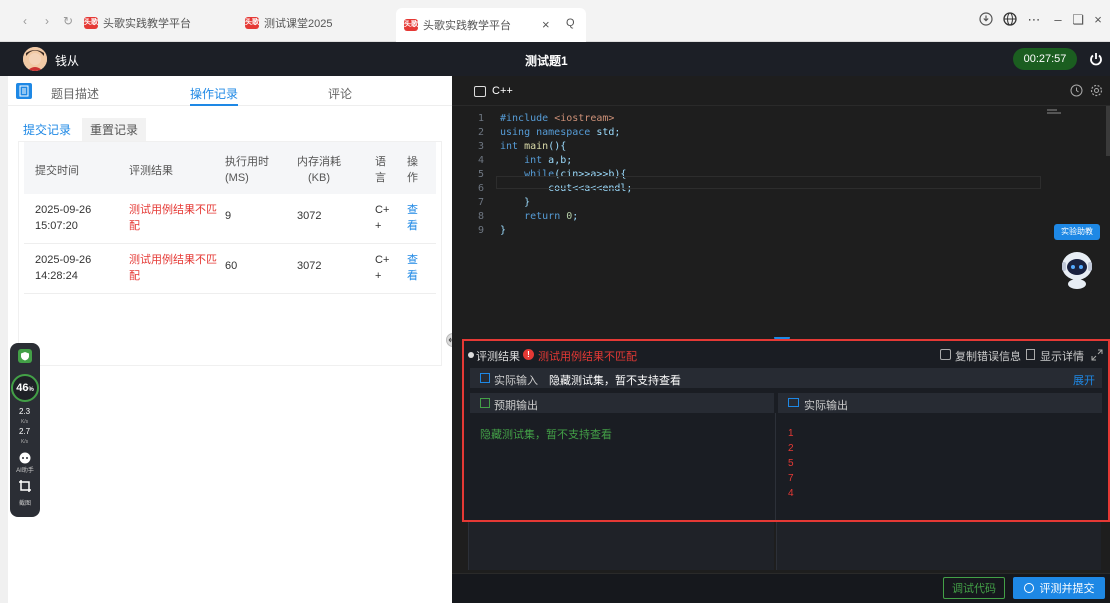  Describe the element at coordinates (557, 119) in the screenshot. I see `code-text: #include <iostream>` at that location.